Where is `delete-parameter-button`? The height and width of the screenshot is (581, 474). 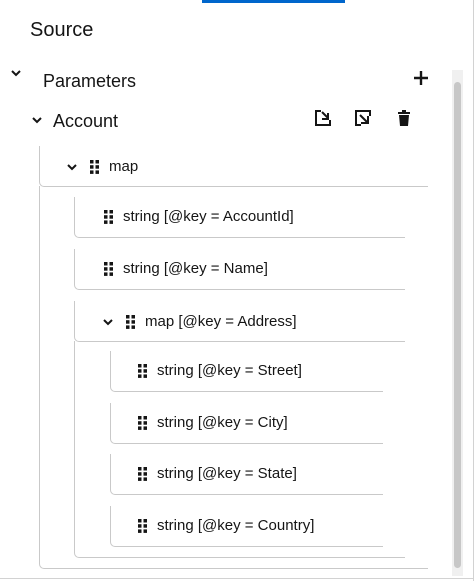
delete-parameter-button is located at coordinates (404, 120).